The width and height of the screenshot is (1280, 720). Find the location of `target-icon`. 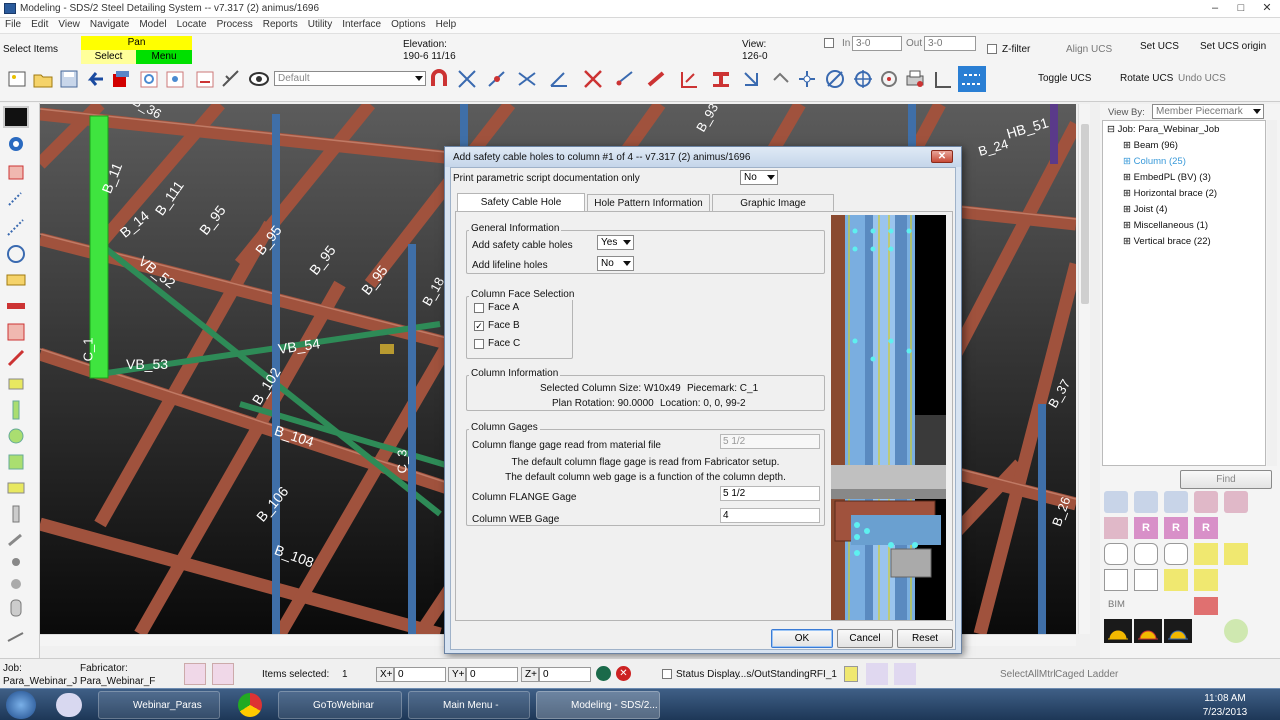

target-icon is located at coordinates (889, 79).